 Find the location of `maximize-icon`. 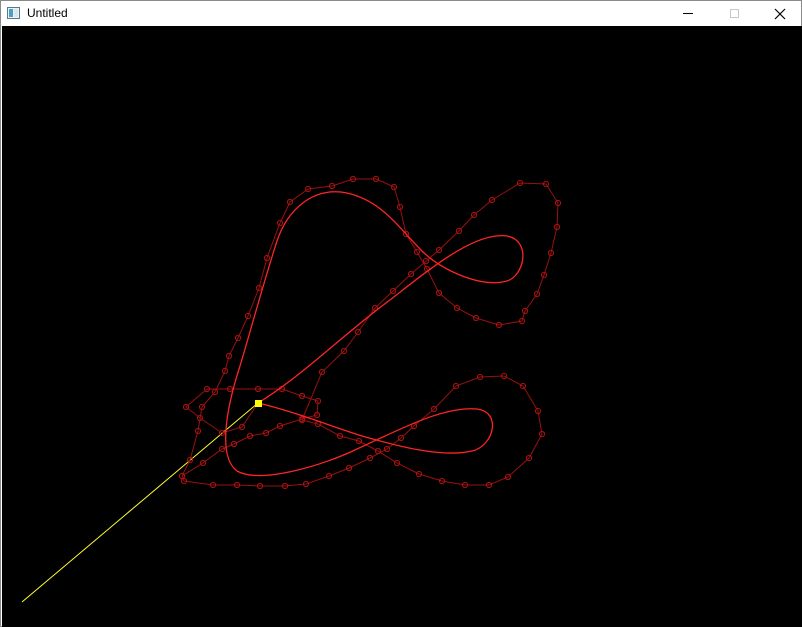

maximize-icon is located at coordinates (734, 13).